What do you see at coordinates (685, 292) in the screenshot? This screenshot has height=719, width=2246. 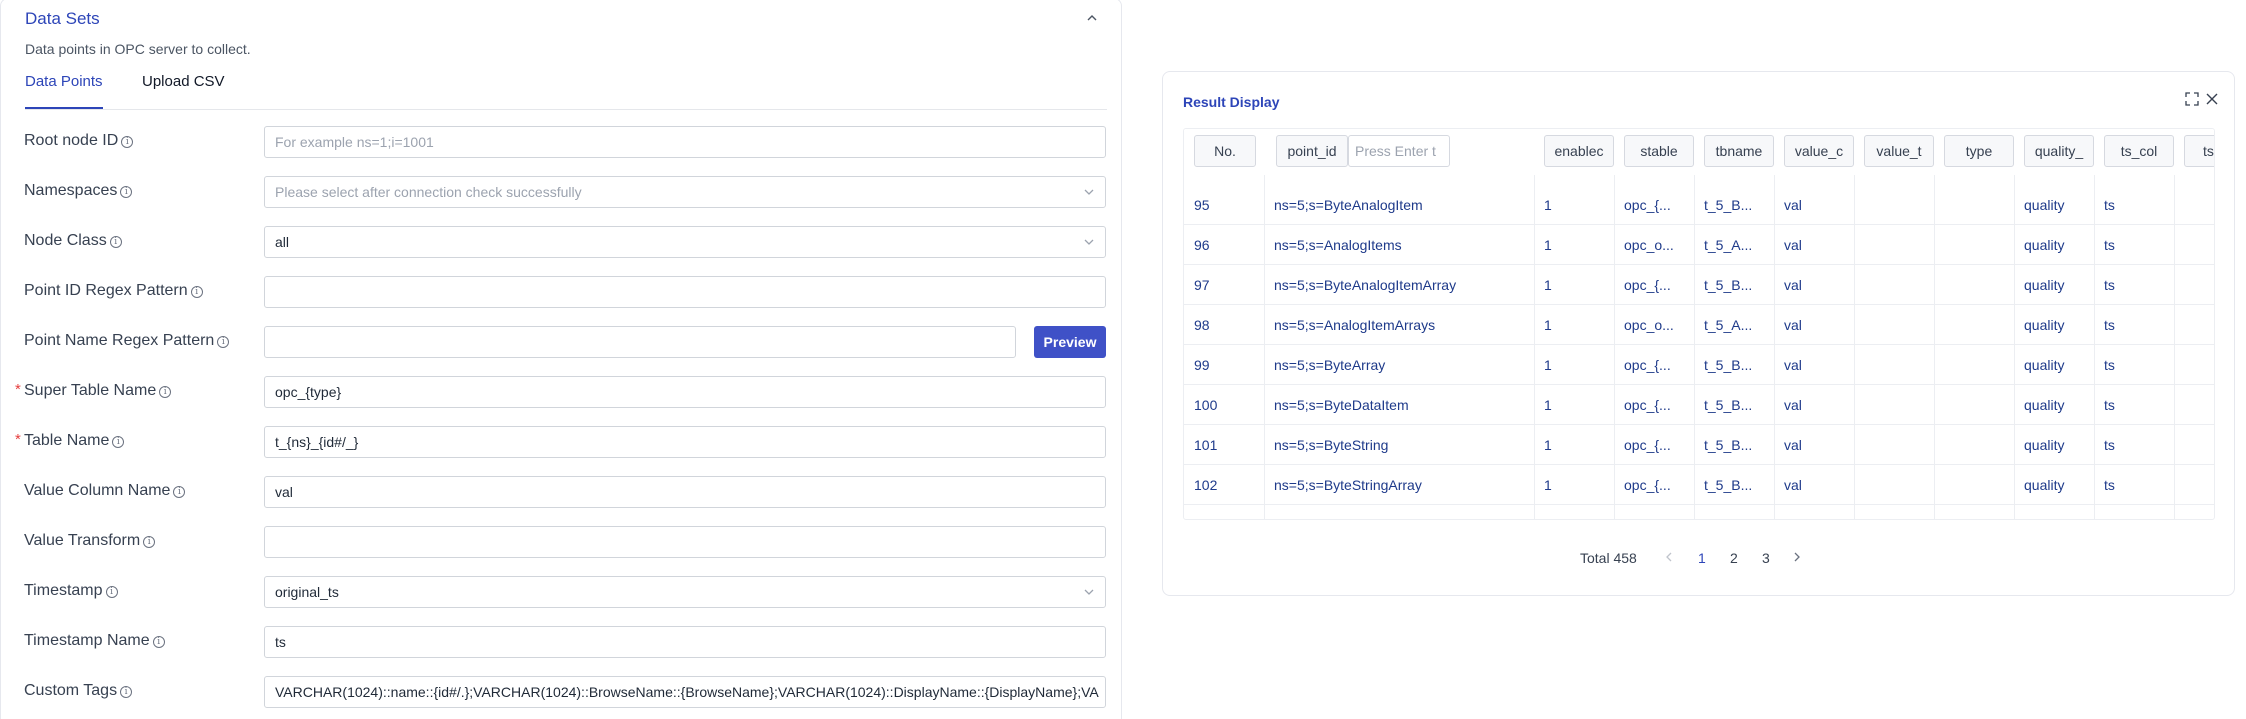 I see `point-id-regex-input` at bounding box center [685, 292].